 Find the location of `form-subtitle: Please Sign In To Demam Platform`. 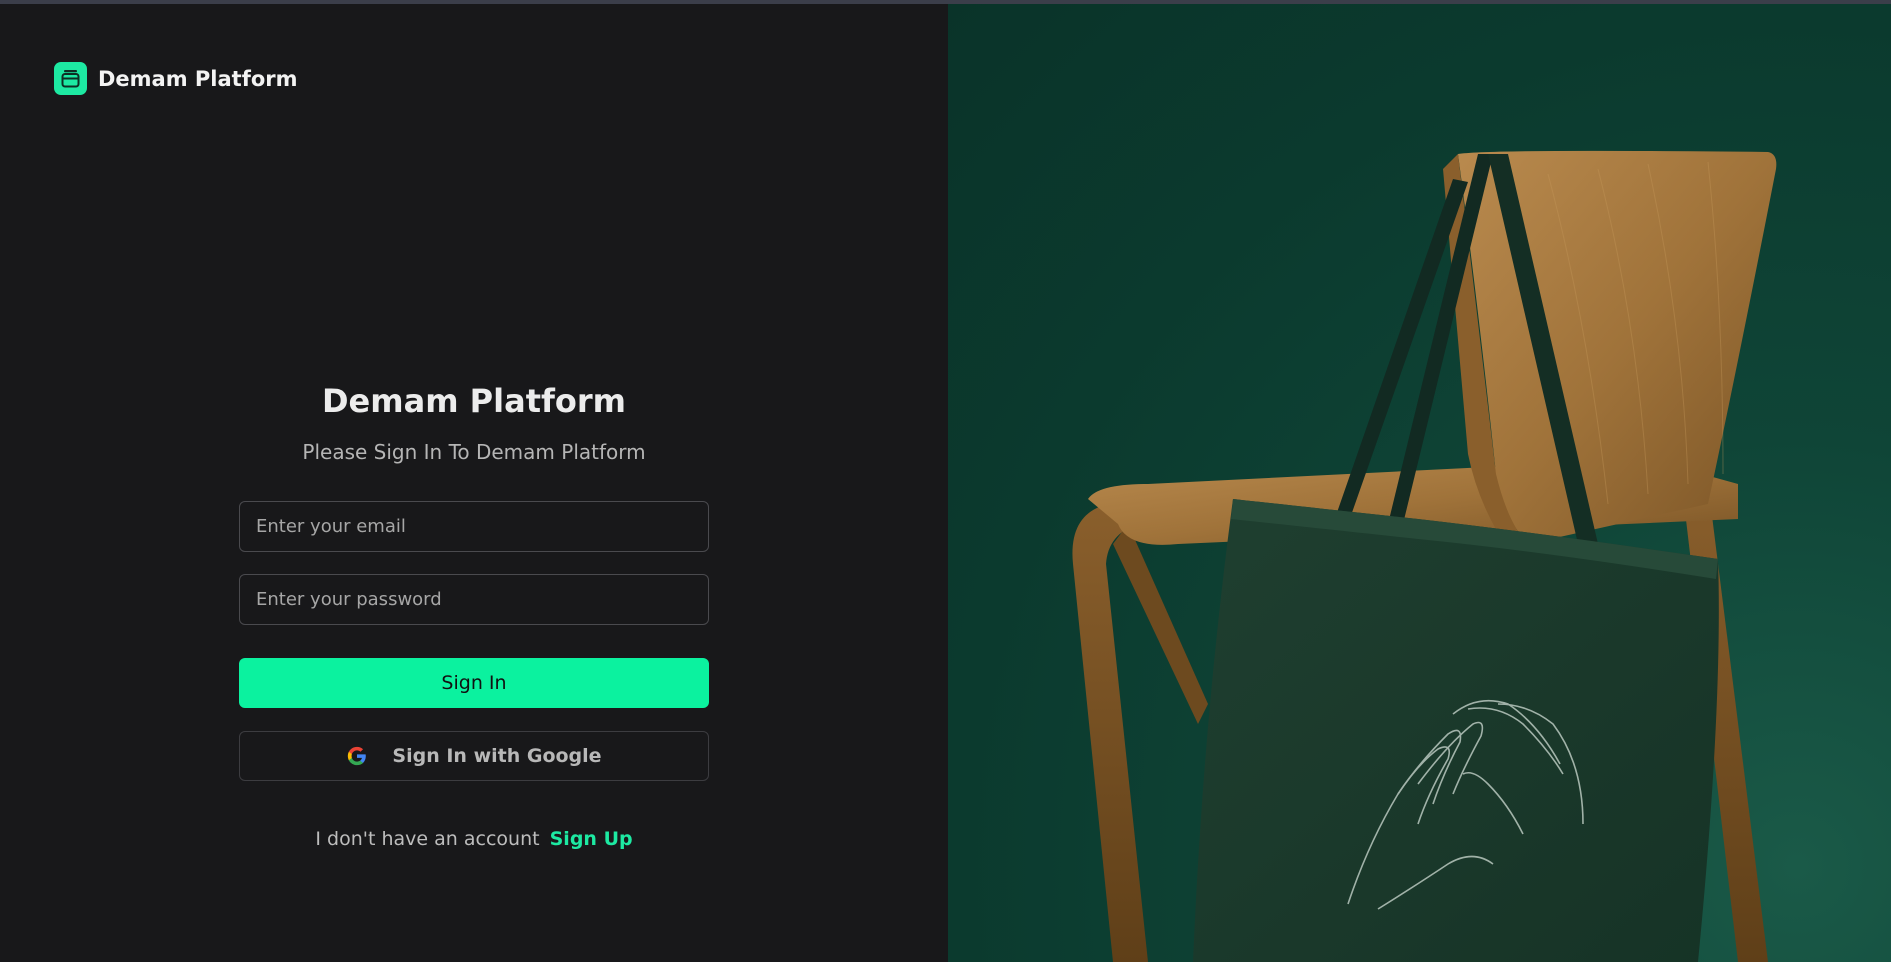

form-subtitle: Please Sign In To Demam Platform is located at coordinates (474, 452).